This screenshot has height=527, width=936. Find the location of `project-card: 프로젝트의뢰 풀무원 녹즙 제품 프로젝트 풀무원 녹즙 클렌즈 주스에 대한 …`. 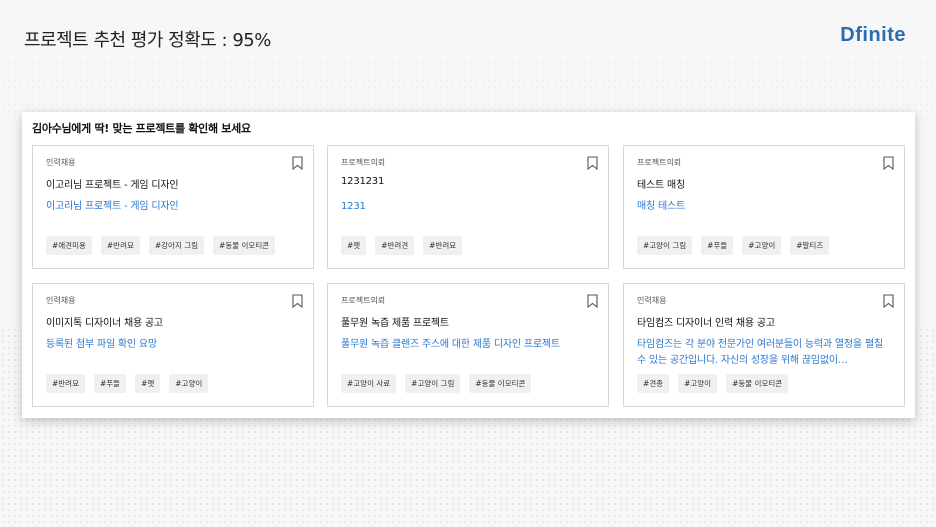

project-card: 프로젝트의뢰 풀무원 녹즙 제품 프로젝트 풀무원 녹즙 클렌즈 주스에 대한 … is located at coordinates (468, 345).